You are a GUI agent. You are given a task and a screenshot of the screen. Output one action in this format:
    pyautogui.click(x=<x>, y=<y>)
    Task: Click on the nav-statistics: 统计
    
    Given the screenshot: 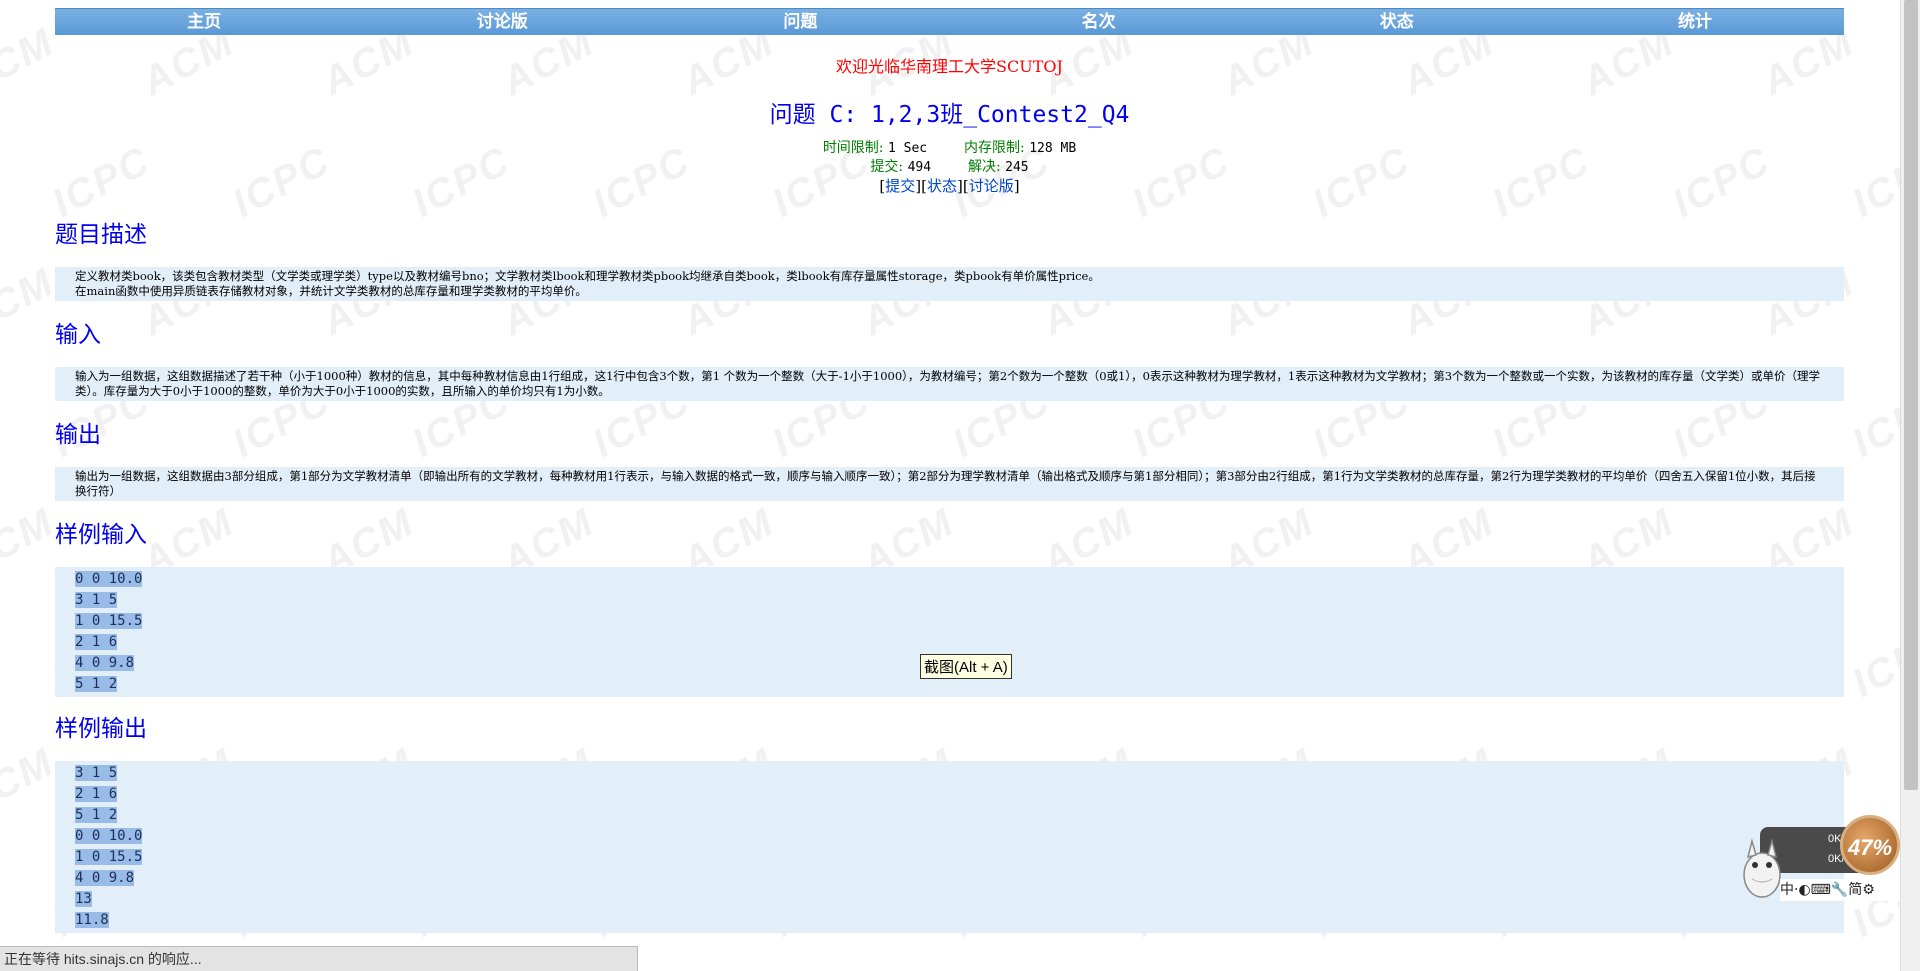 What is the action you would take?
    pyautogui.click(x=1695, y=22)
    